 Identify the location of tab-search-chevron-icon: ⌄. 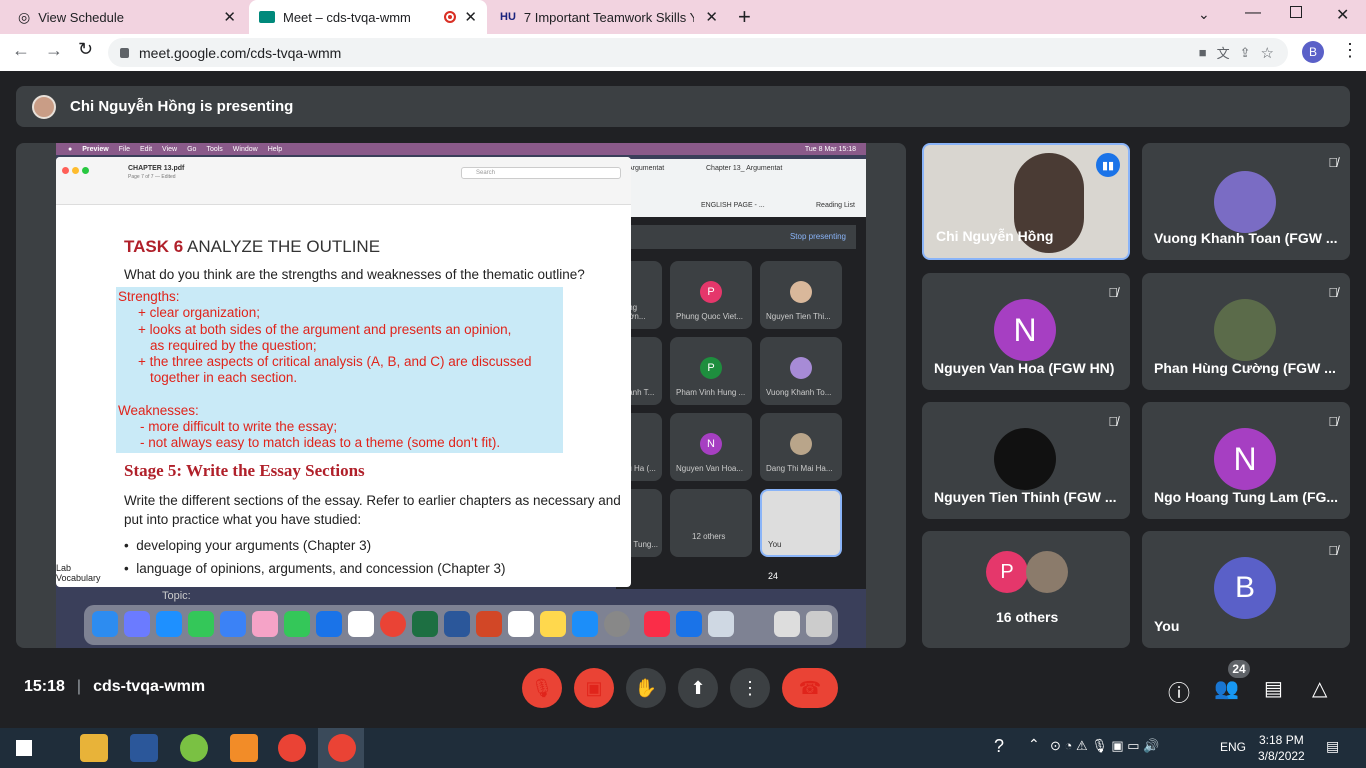
(1204, 14).